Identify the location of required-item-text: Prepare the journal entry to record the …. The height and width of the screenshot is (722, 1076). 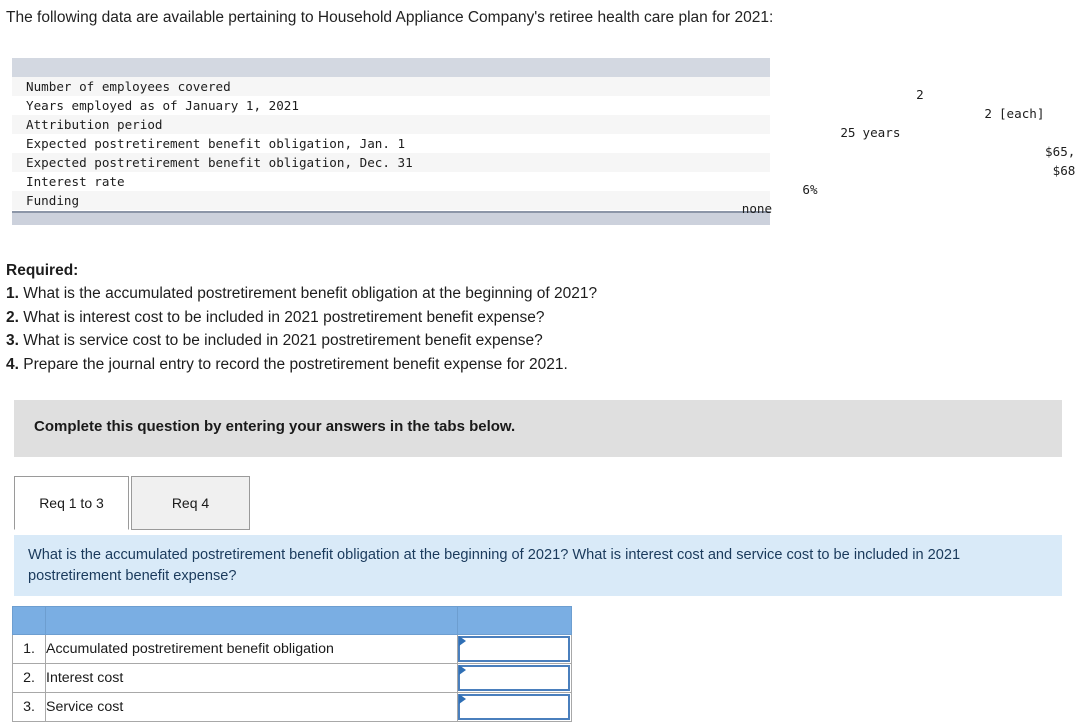
(295, 364).